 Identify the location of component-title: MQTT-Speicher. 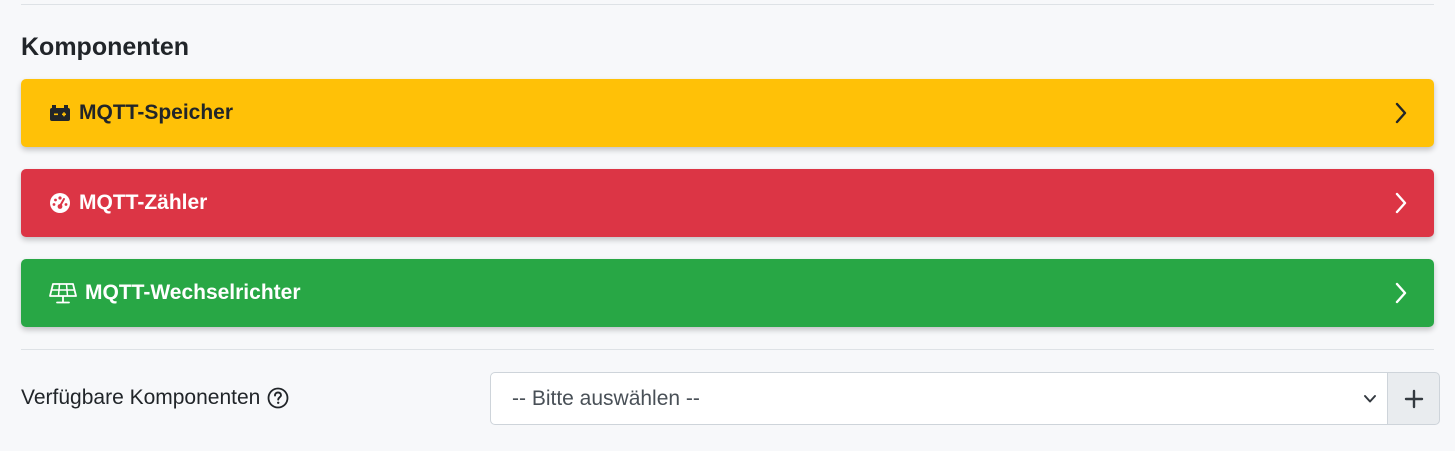
(156, 112).